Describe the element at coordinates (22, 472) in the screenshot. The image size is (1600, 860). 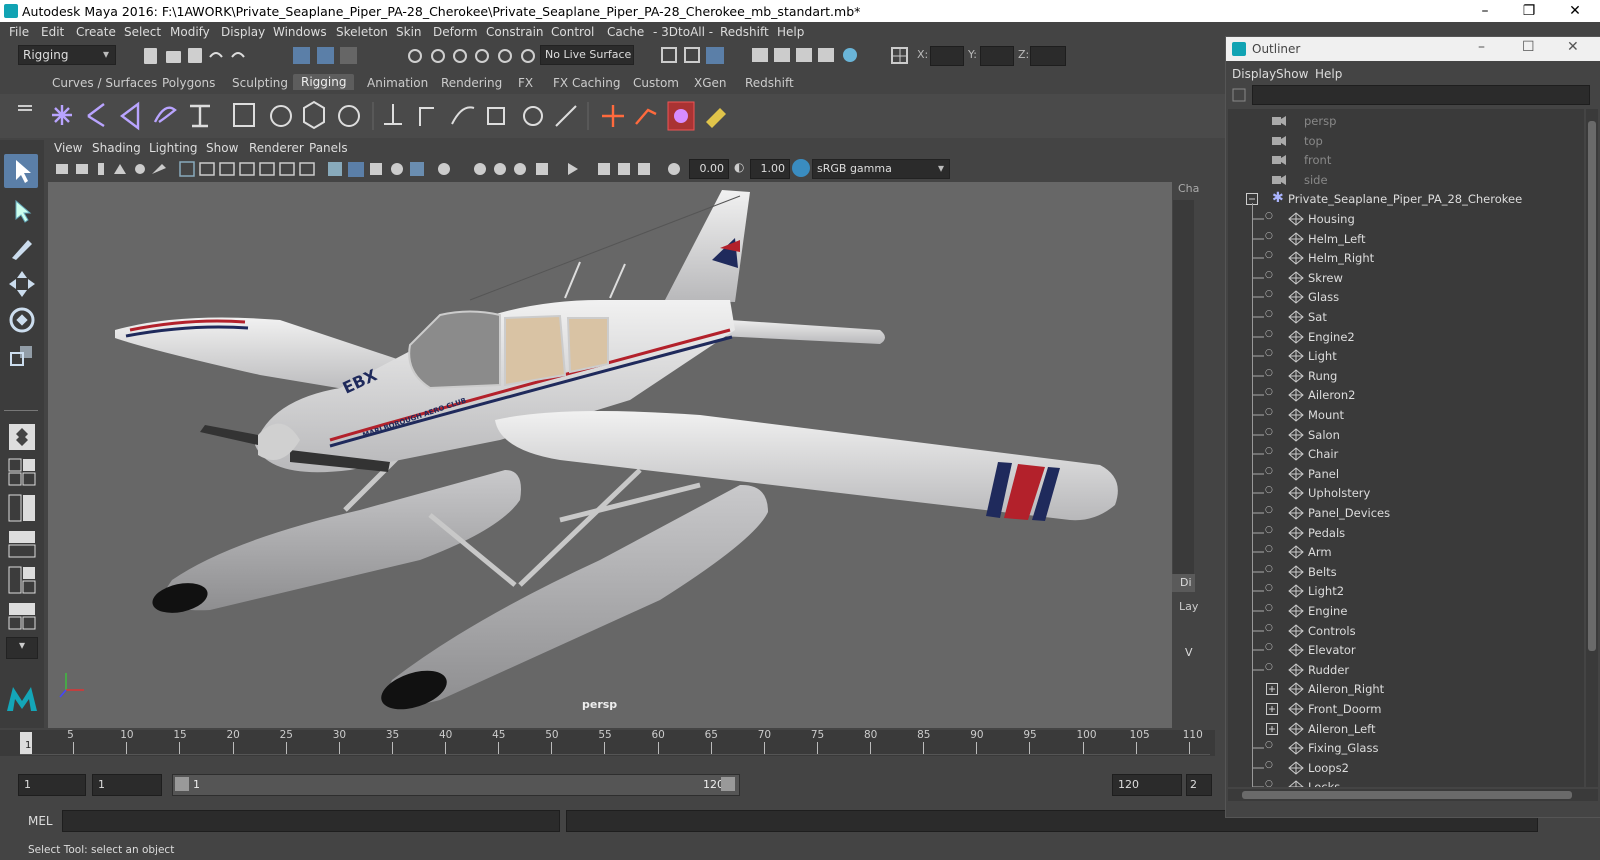
I see `four-view-layout-icon` at that location.